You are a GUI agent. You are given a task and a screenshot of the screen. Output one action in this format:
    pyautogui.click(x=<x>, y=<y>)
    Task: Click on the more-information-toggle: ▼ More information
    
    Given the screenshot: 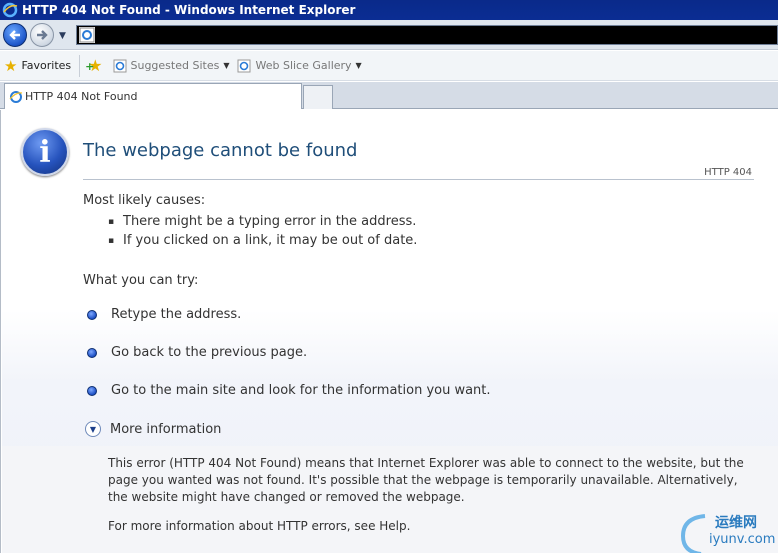 What is the action you would take?
    pyautogui.click(x=153, y=429)
    